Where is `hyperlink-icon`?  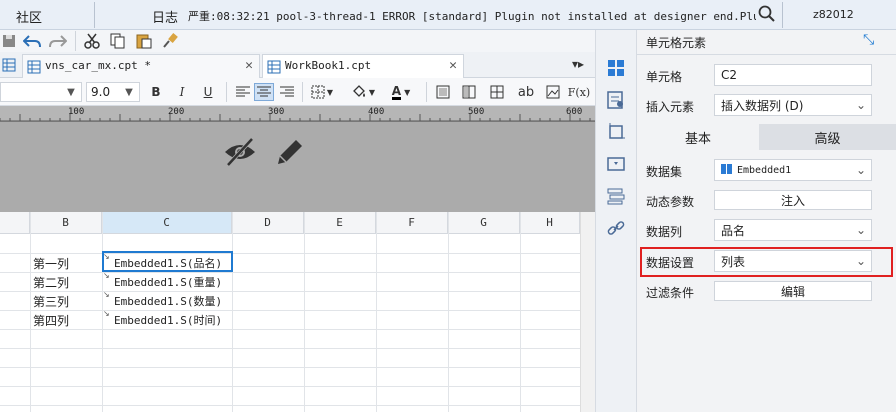 hyperlink-icon is located at coordinates (616, 228).